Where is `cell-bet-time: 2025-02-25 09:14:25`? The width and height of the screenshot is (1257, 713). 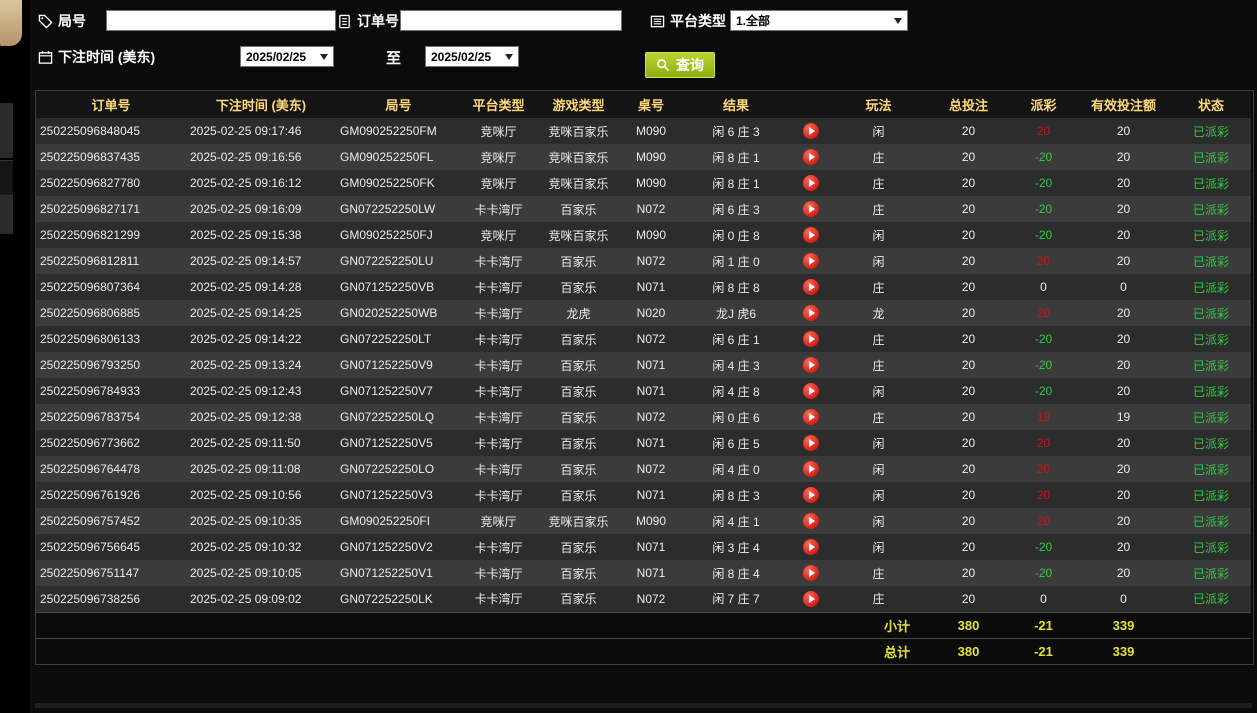
cell-bet-time: 2025-02-25 09:14:25 is located at coordinates (246, 313).